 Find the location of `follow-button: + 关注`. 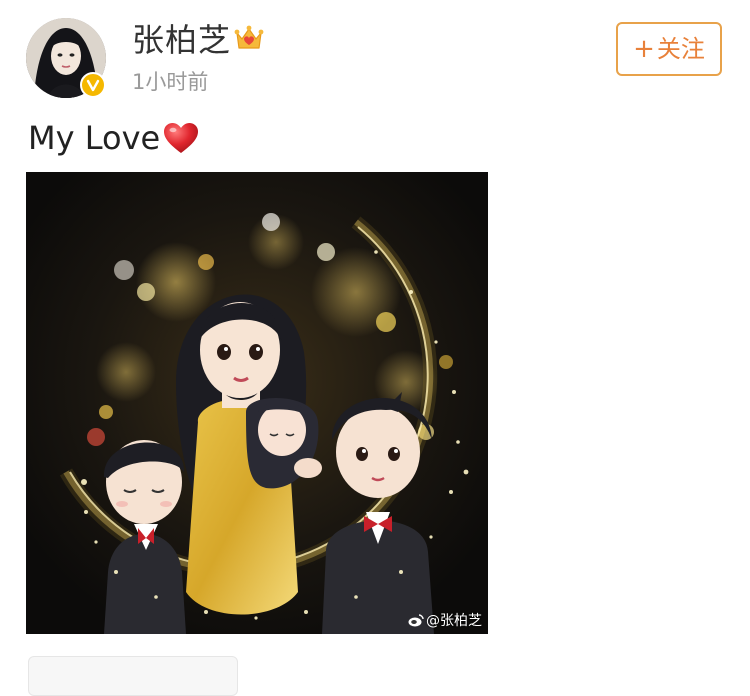

follow-button: + 关注 is located at coordinates (669, 49).